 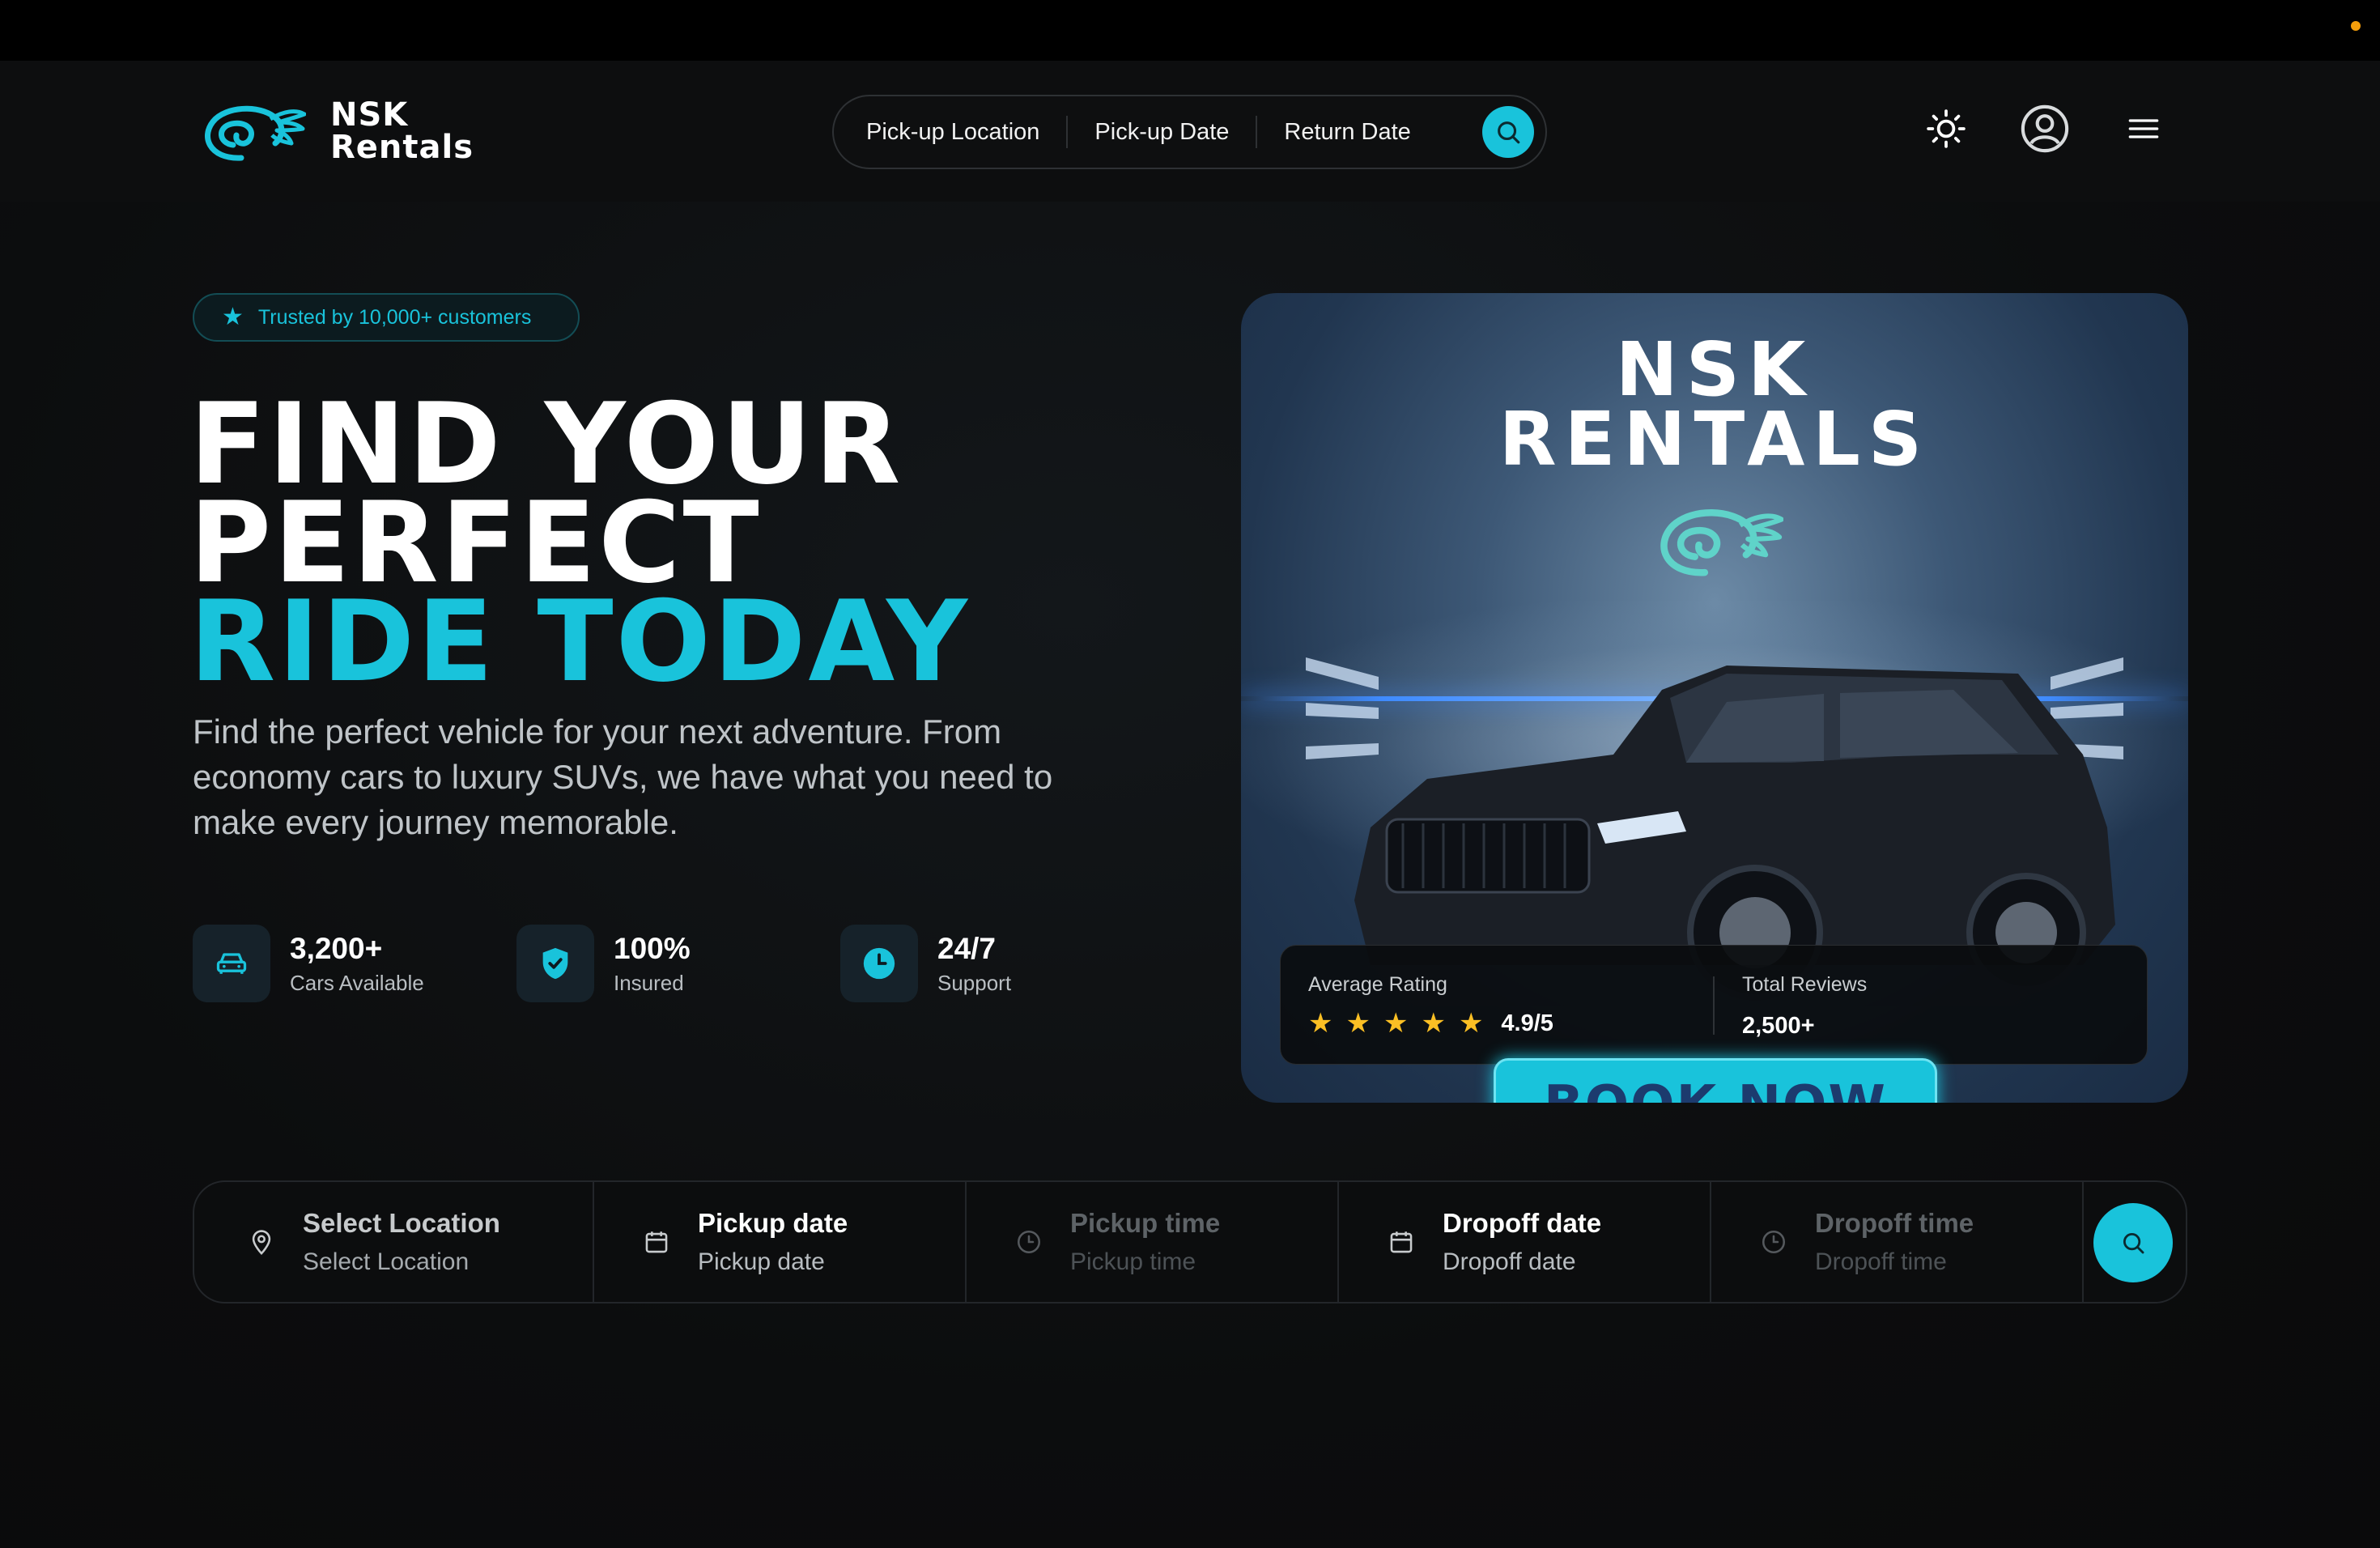 I want to click on dropoff-time-field: Dropoff time Dropoff time, so click(x=1897, y=1242).